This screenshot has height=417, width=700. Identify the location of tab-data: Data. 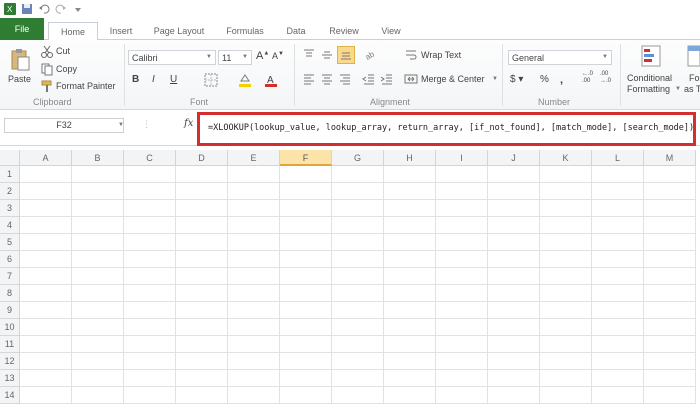
(296, 31).